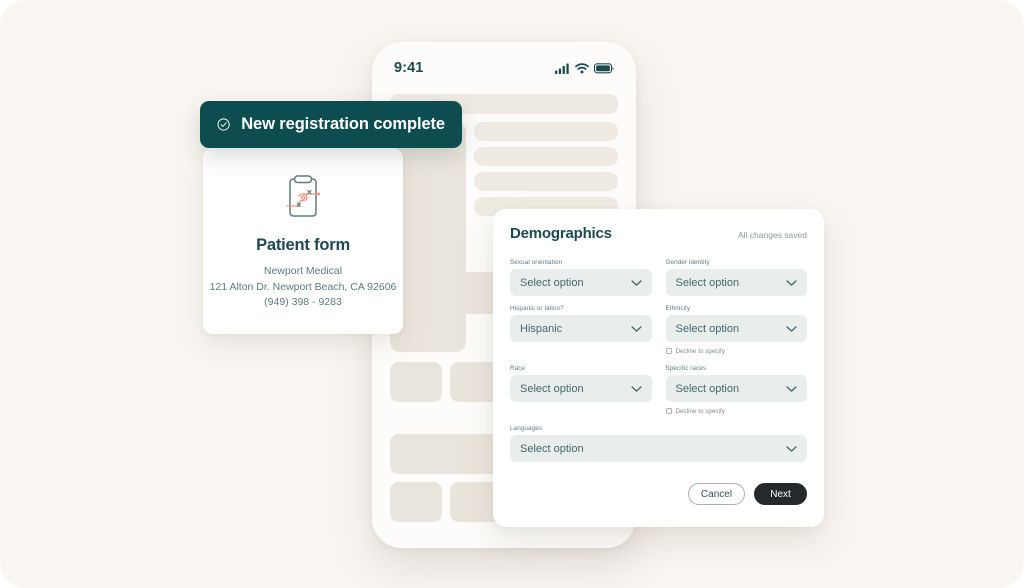 This screenshot has width=1024, height=588. Describe the element at coordinates (772, 235) in the screenshot. I see `save-status-text: All changes saved` at that location.